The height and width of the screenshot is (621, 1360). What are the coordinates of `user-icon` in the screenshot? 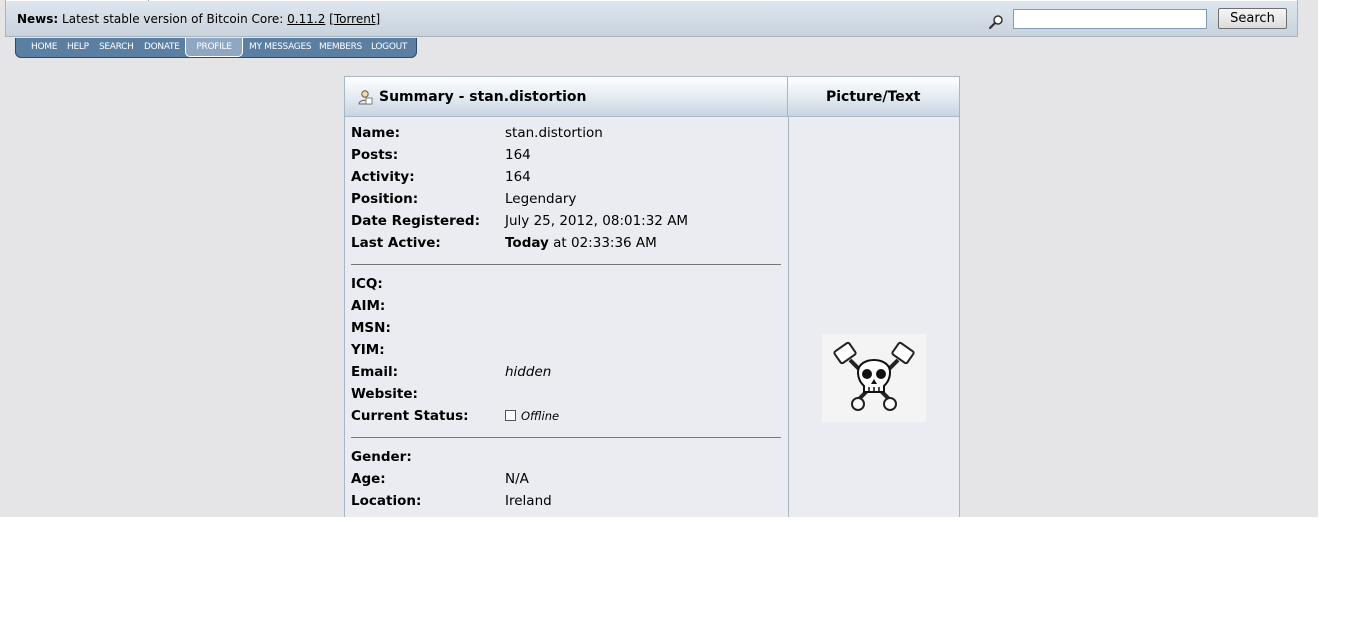 It's located at (365, 97).